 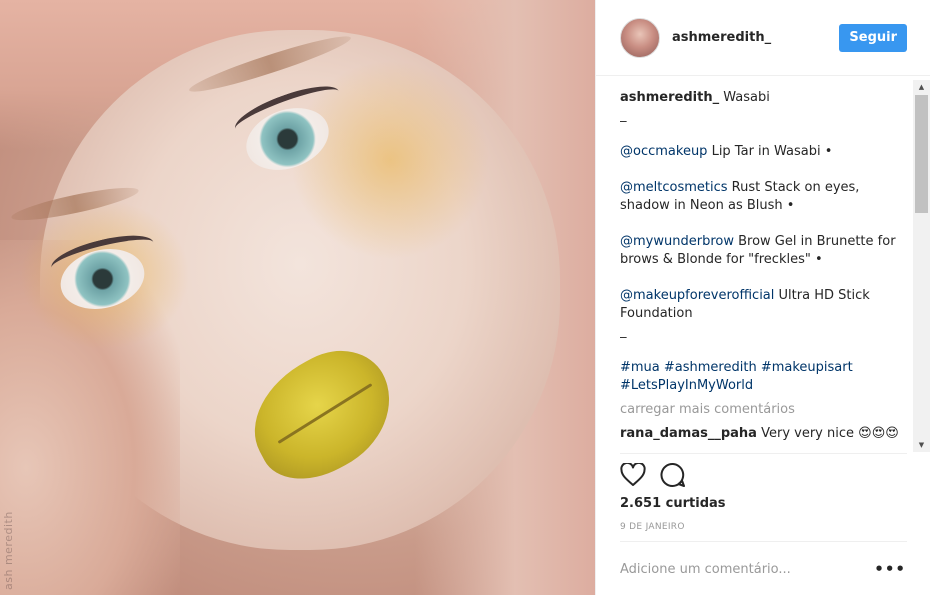 What do you see at coordinates (921, 445) in the screenshot?
I see `scroll-down-arrow-icon: ▼` at bounding box center [921, 445].